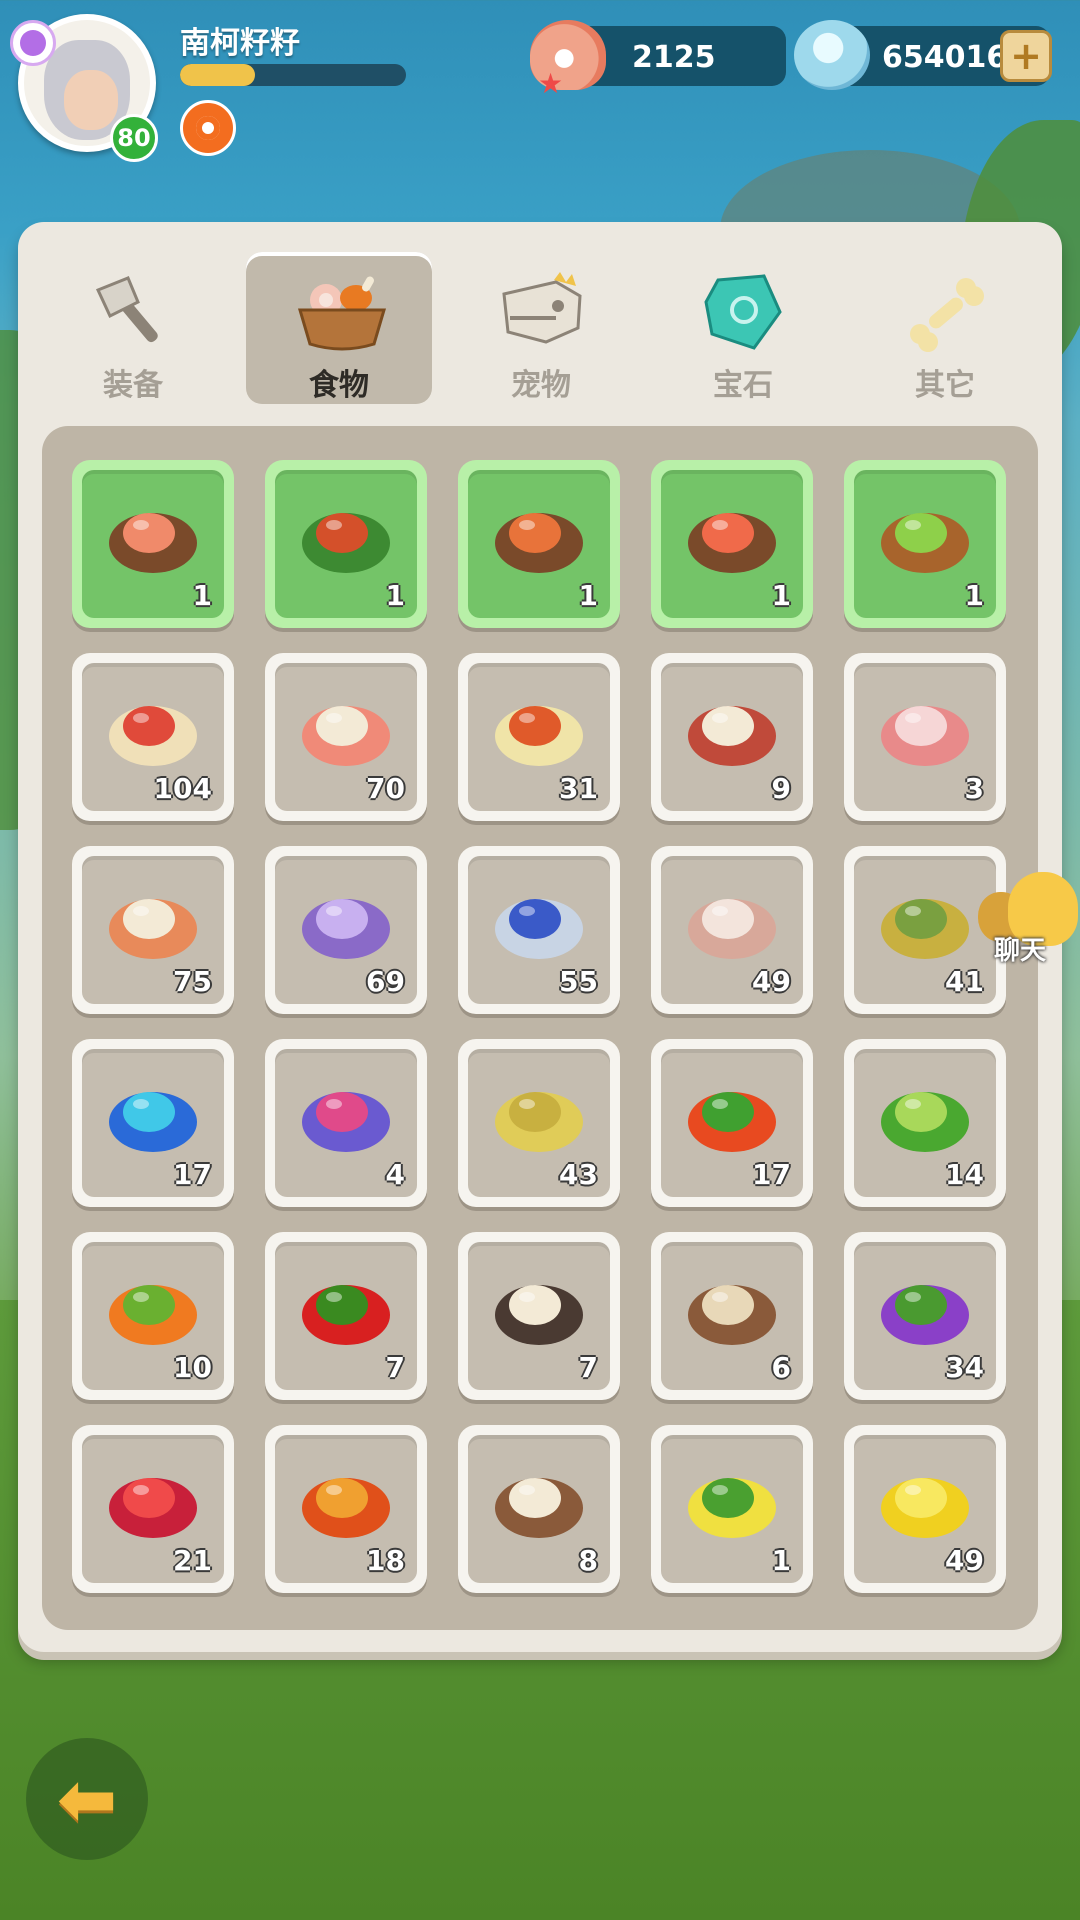 Image resolution: width=1080 pixels, height=1920 pixels. I want to click on inventory-slot-sushi-platter-dish: 1, so click(732, 544).